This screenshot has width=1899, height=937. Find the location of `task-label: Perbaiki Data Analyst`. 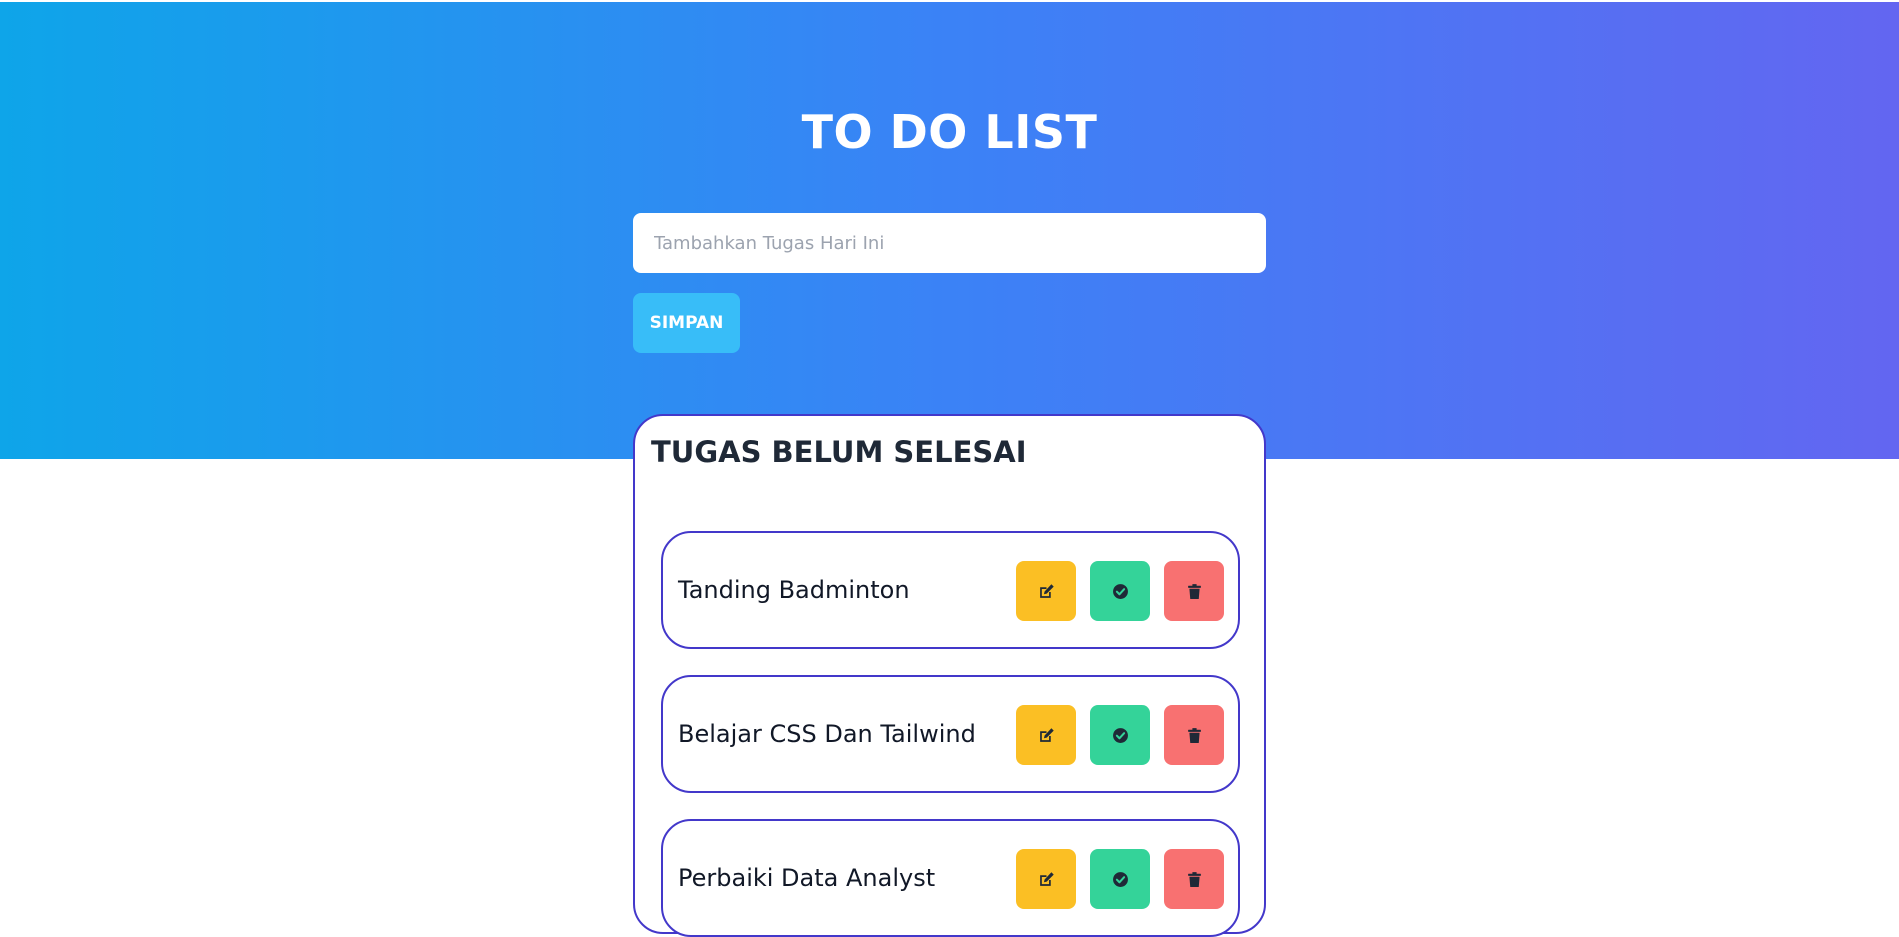

task-label: Perbaiki Data Analyst is located at coordinates (807, 878).